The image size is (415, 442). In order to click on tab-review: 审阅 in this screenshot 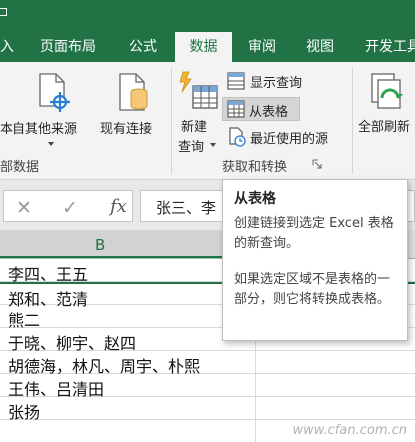, I will do `click(262, 47)`.